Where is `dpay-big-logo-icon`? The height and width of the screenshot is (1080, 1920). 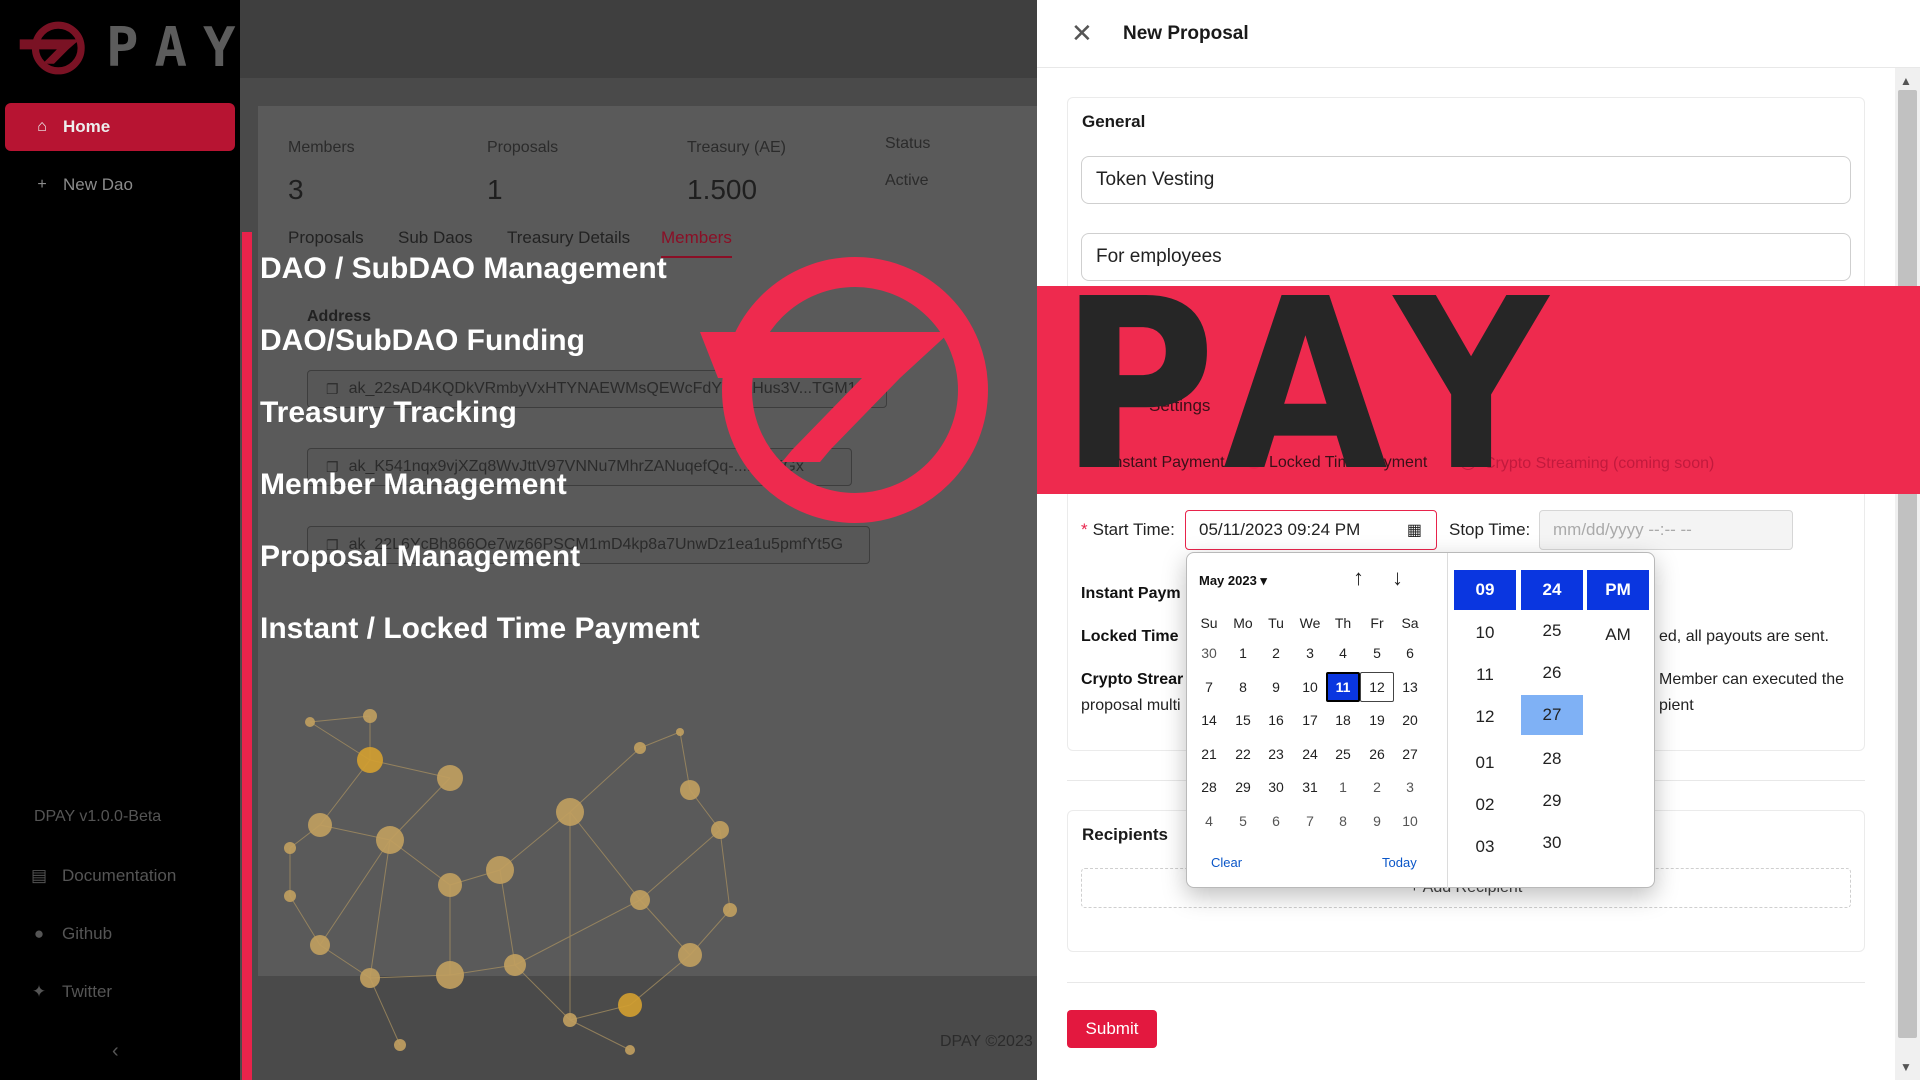 dpay-big-logo-icon is located at coordinates (844, 390).